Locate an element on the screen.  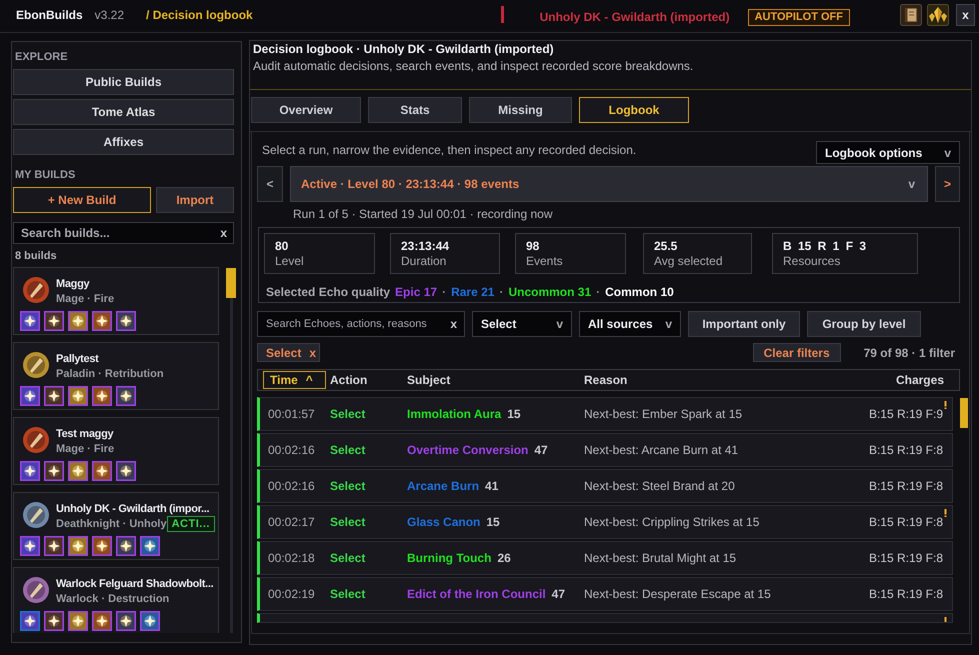
nav-button: Affixes is located at coordinates (123, 142).